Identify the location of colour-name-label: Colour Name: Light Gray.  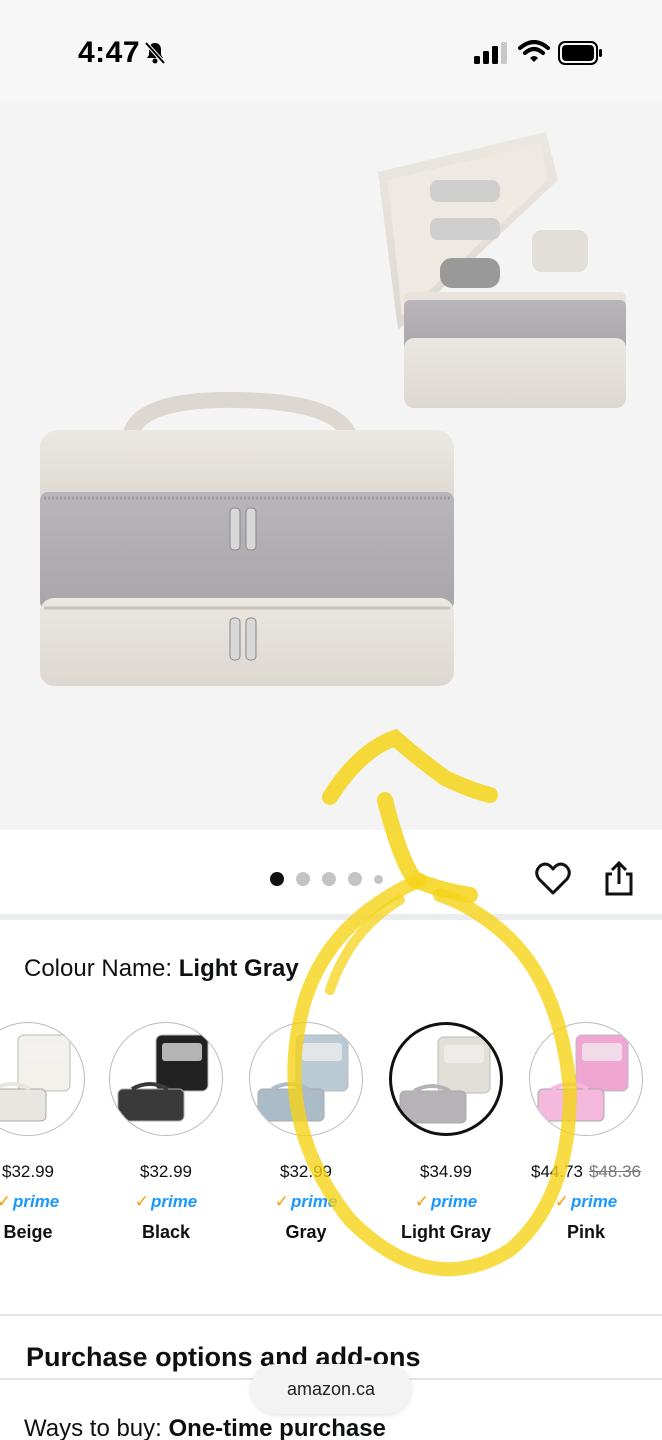
(161, 968).